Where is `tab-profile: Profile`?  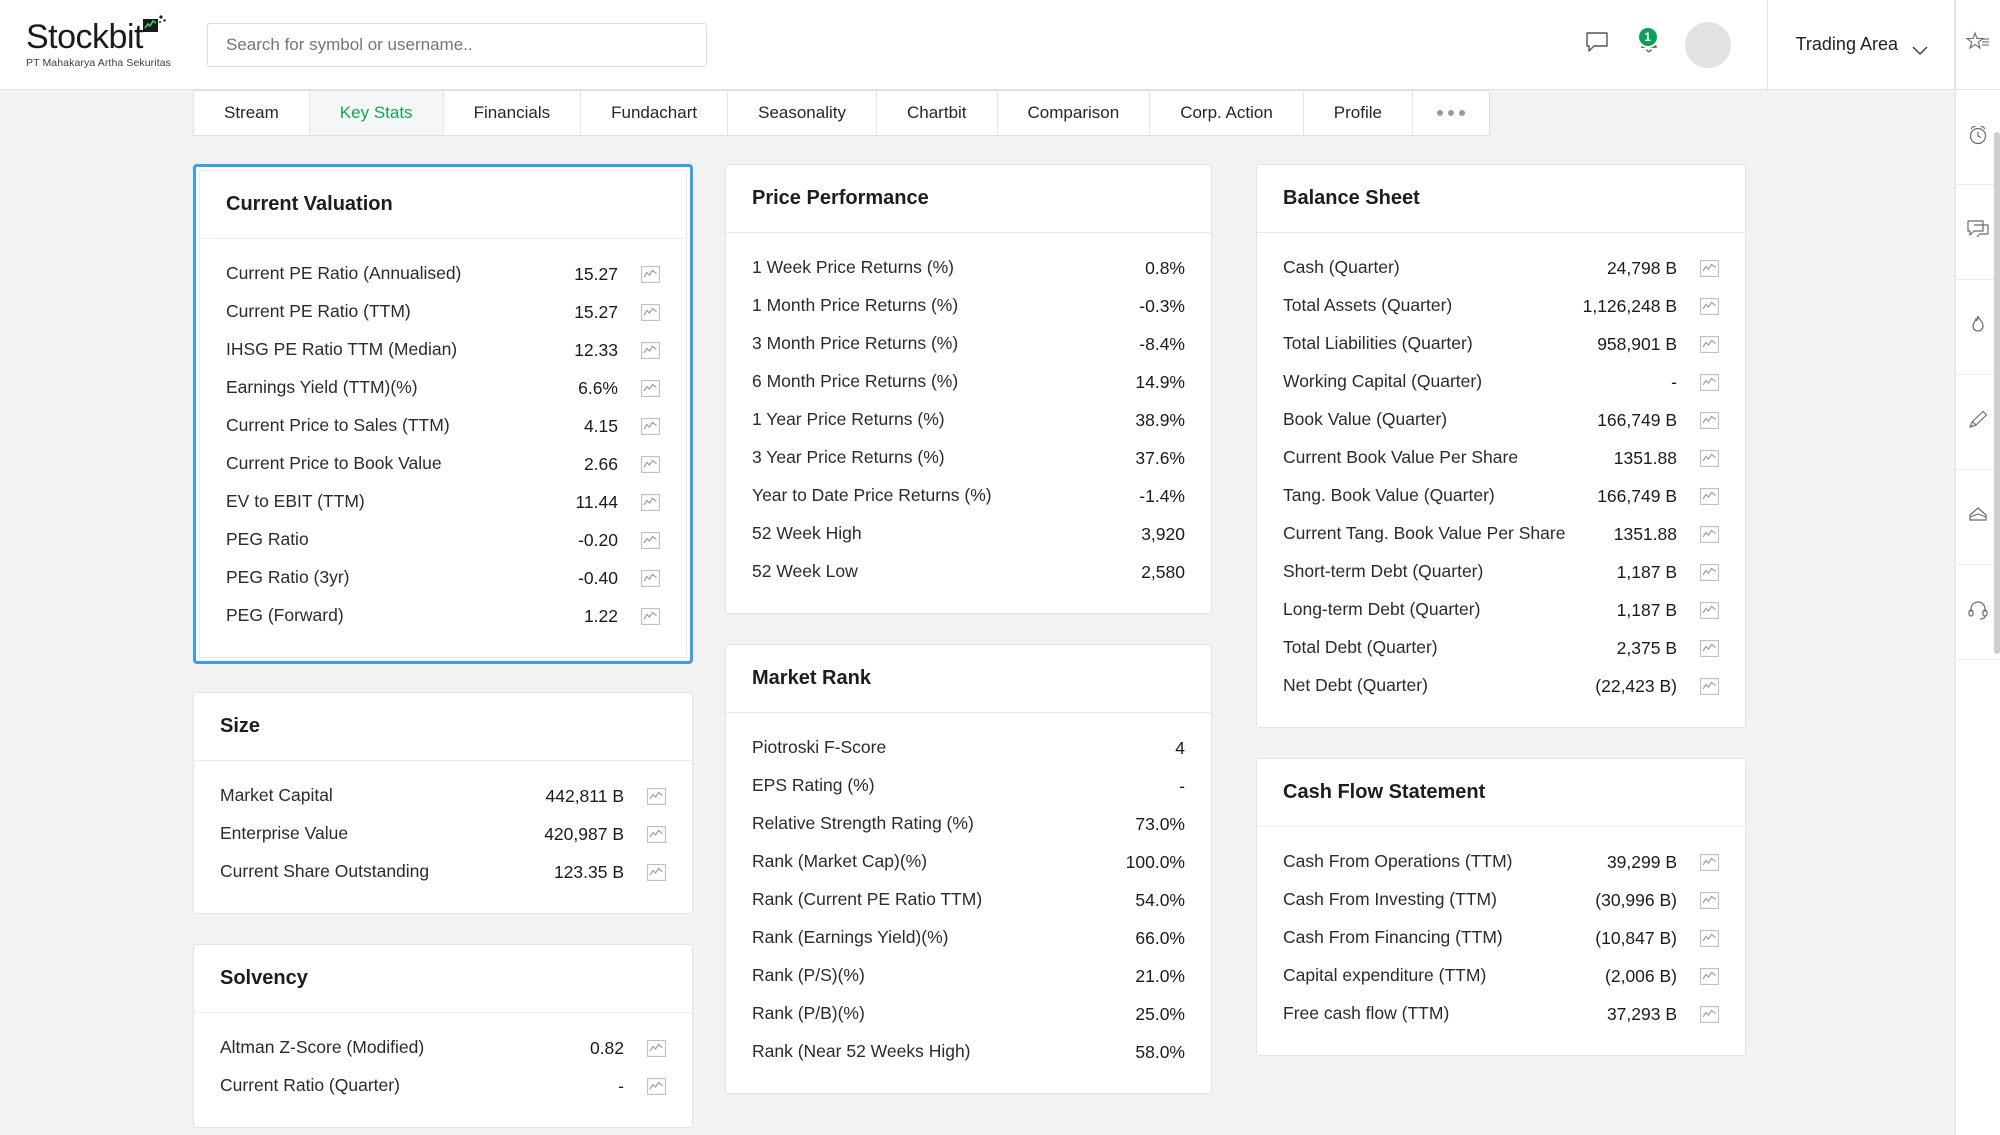 tab-profile: Profile is located at coordinates (1358, 113).